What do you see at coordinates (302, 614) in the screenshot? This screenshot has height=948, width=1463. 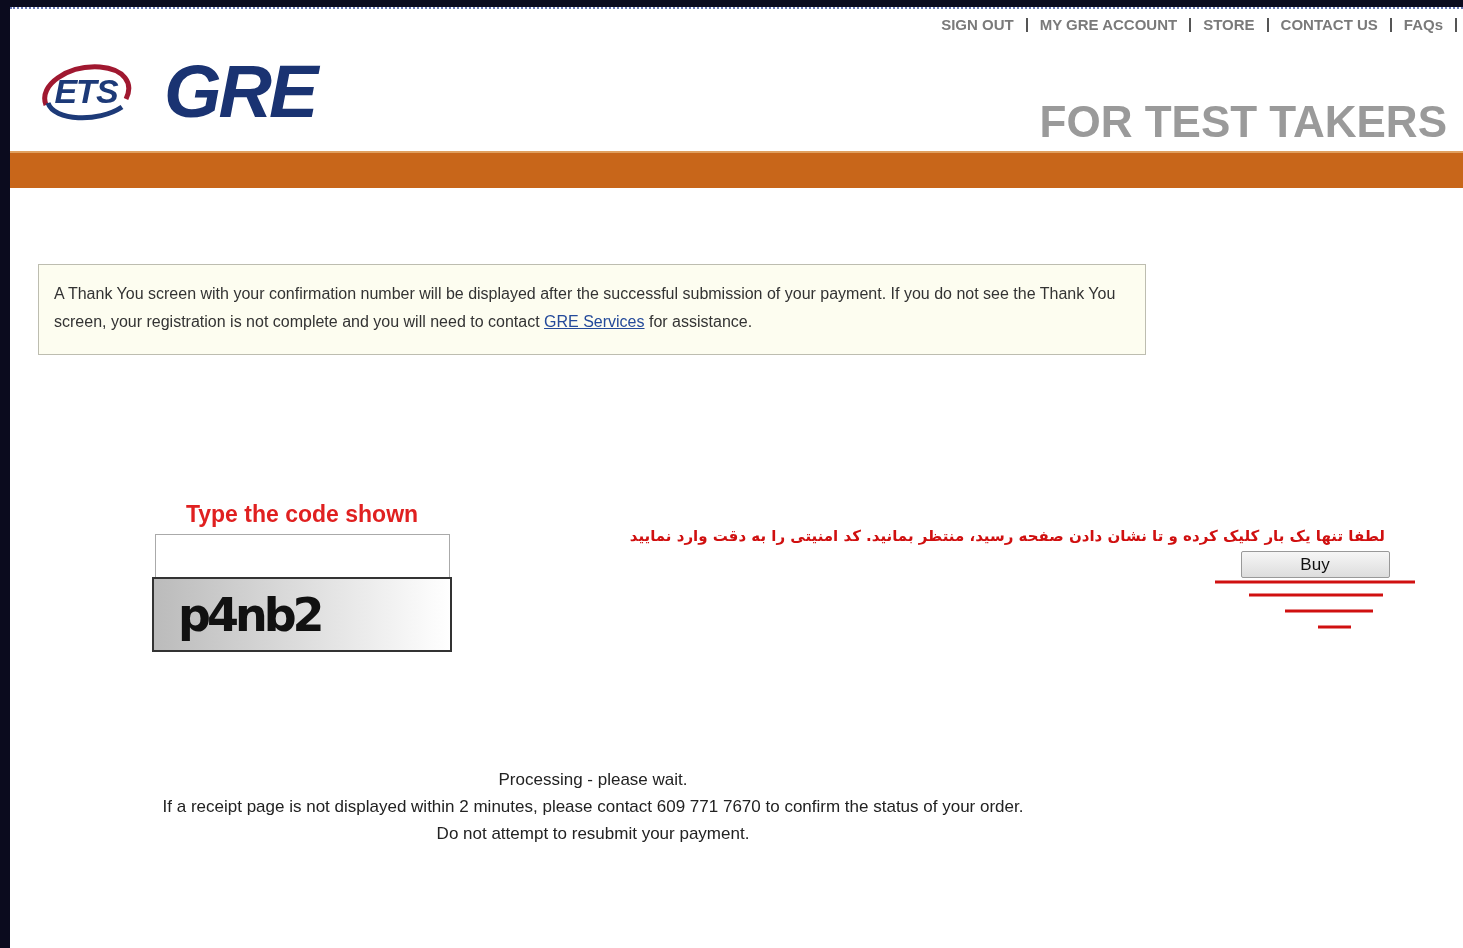 I see `captcha-image: p4nb2` at bounding box center [302, 614].